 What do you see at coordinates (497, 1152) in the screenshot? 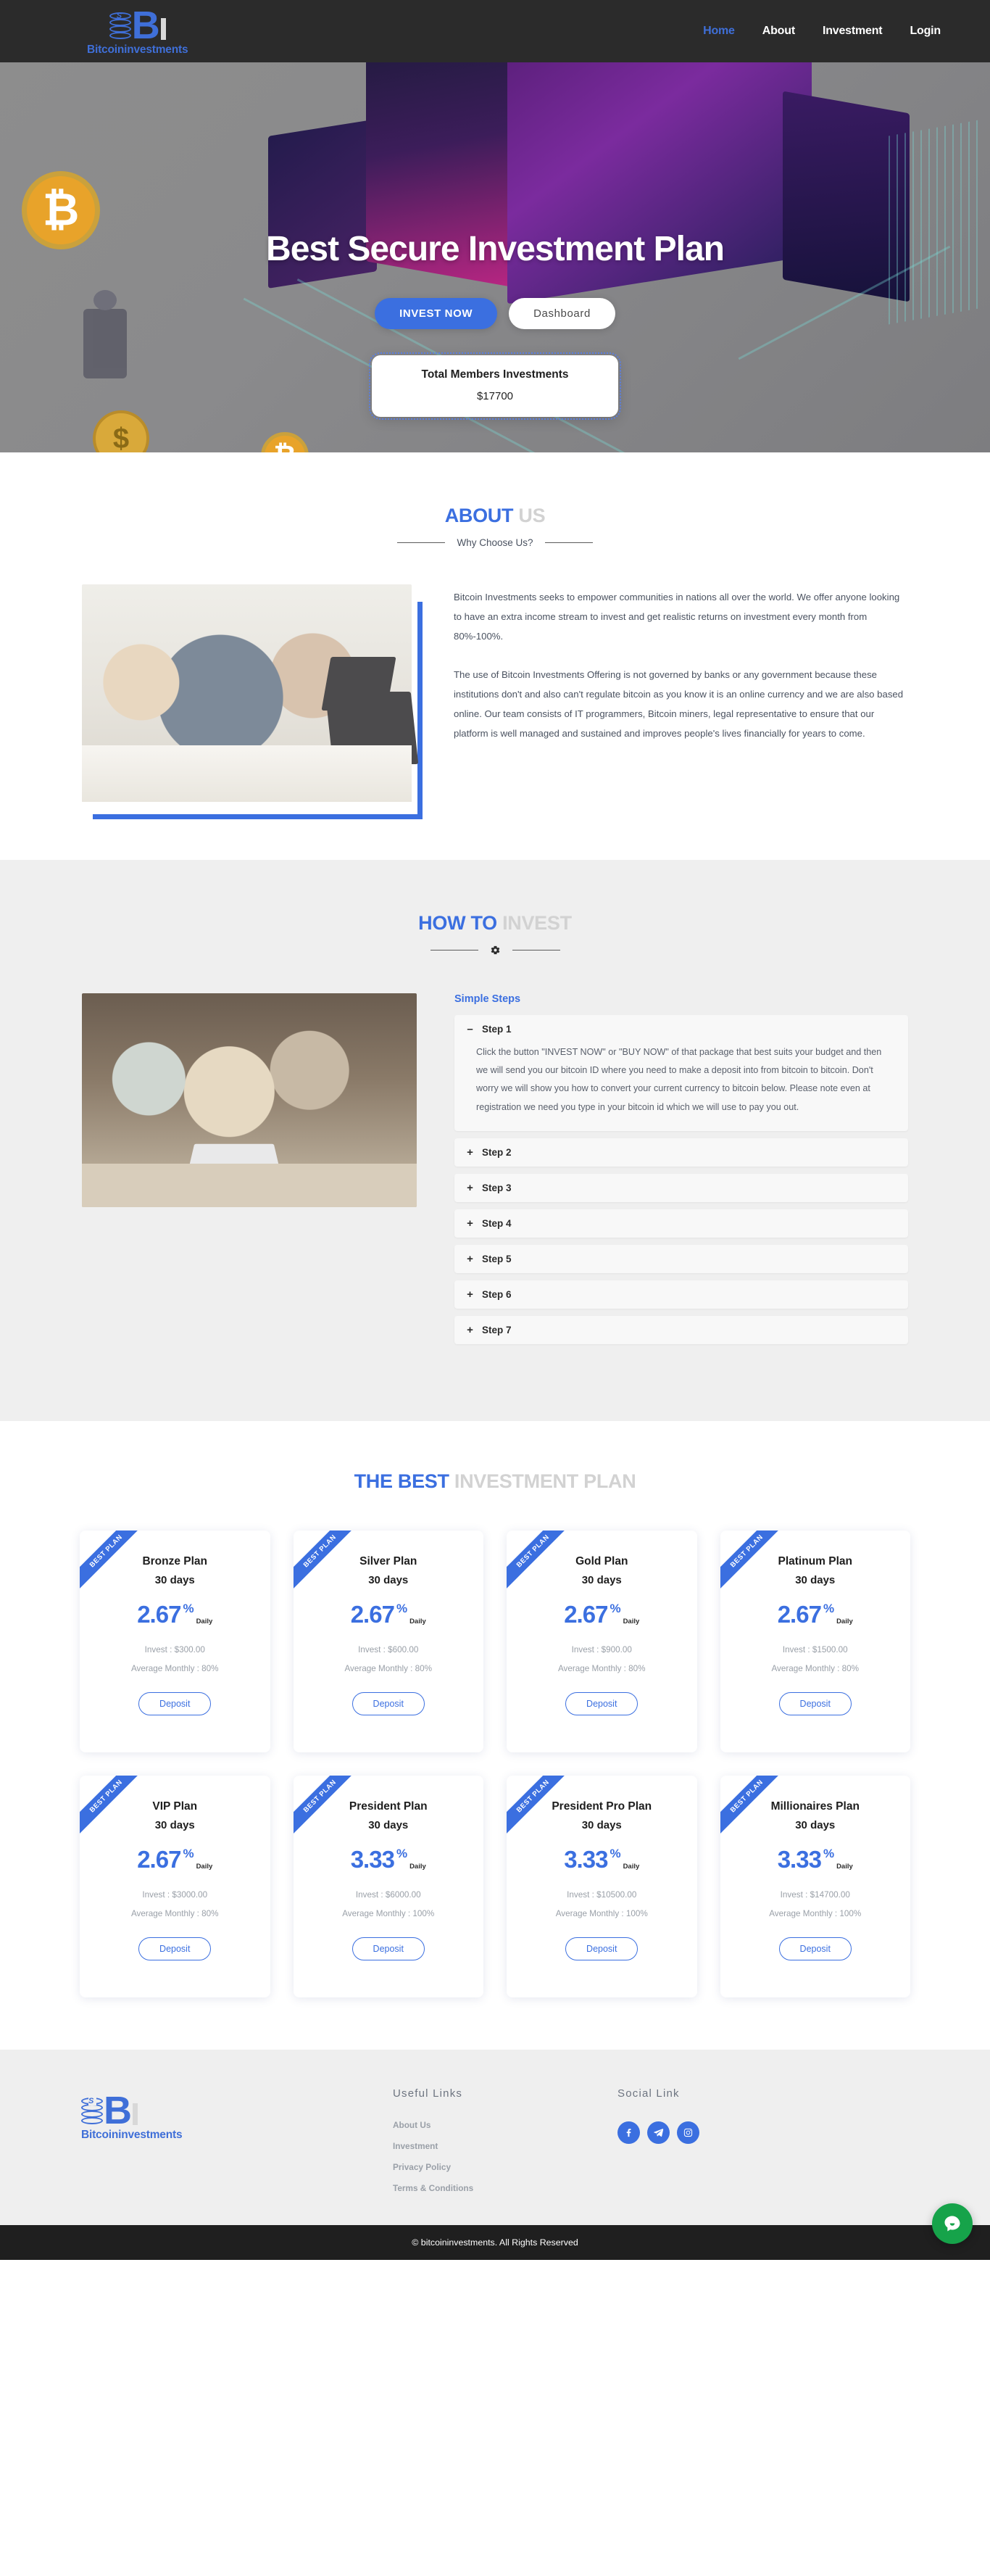
I see `accordion-label-step-2: Step 2` at bounding box center [497, 1152].